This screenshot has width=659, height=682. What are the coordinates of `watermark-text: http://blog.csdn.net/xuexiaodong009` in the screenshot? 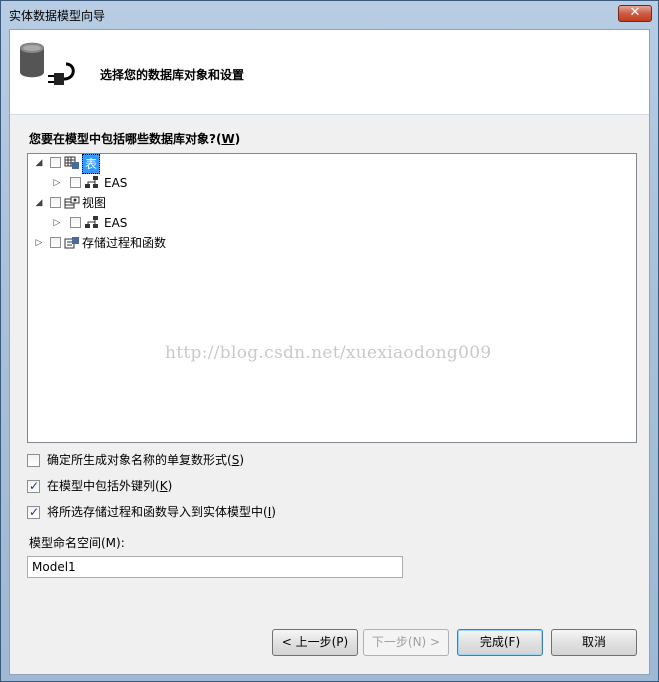 It's located at (328, 353).